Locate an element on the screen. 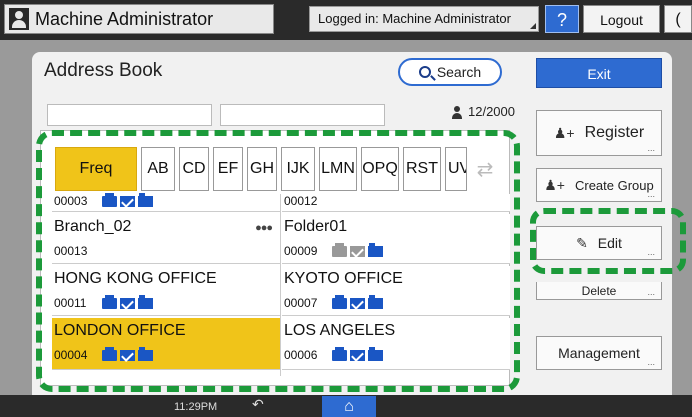 This screenshot has height=417, width=692. add-user-icon: ♟+ is located at coordinates (564, 132).